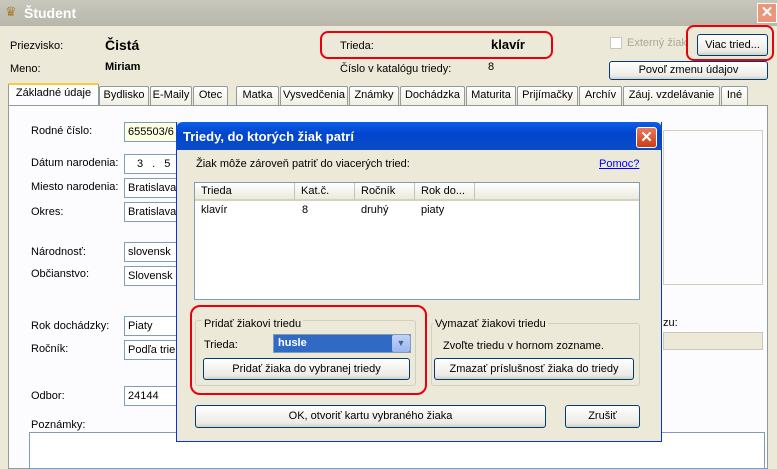  Describe the element at coordinates (154, 212) in the screenshot. I see `district-field: Bratislava` at that location.